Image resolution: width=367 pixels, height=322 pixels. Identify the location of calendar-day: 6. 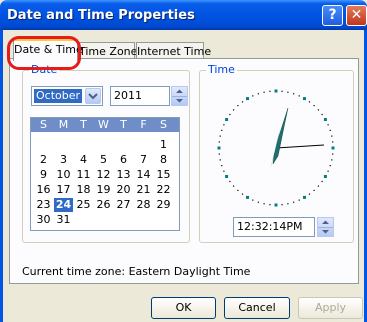
(123, 160).